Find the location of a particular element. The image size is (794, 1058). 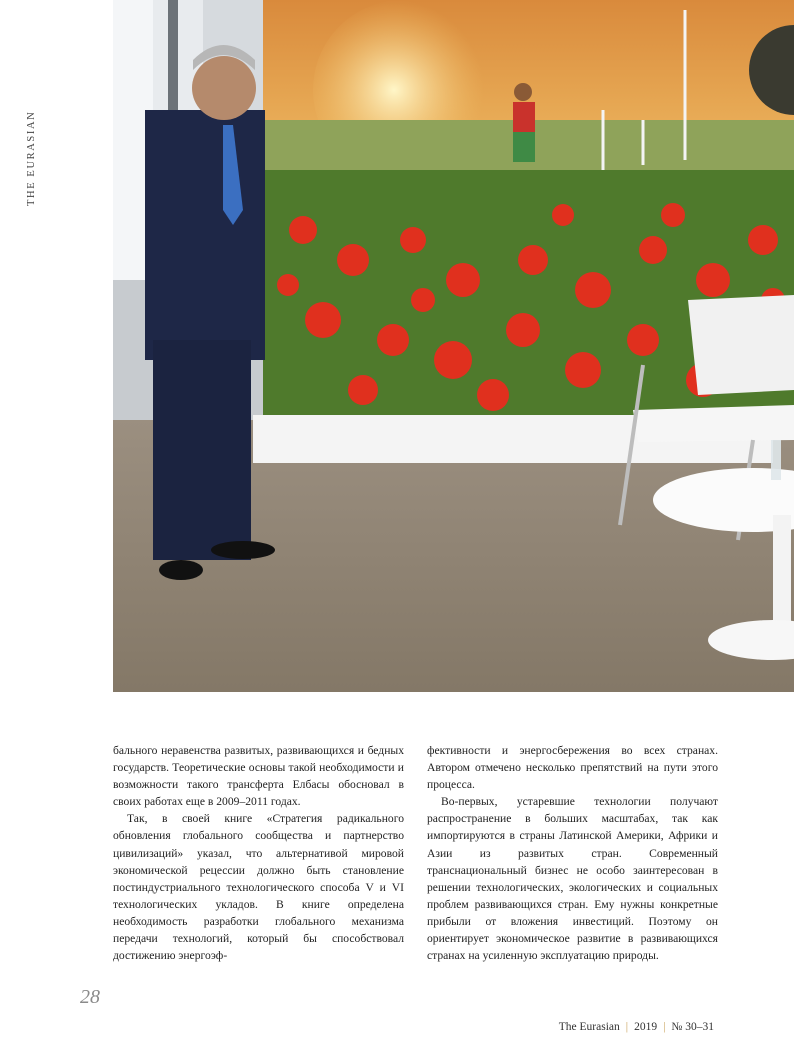

page-number: 28 is located at coordinates (90, 997).